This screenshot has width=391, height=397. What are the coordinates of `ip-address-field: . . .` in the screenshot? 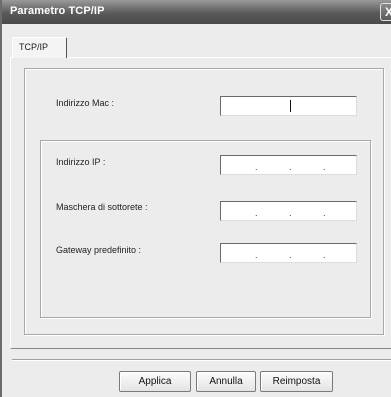 It's located at (288, 165).